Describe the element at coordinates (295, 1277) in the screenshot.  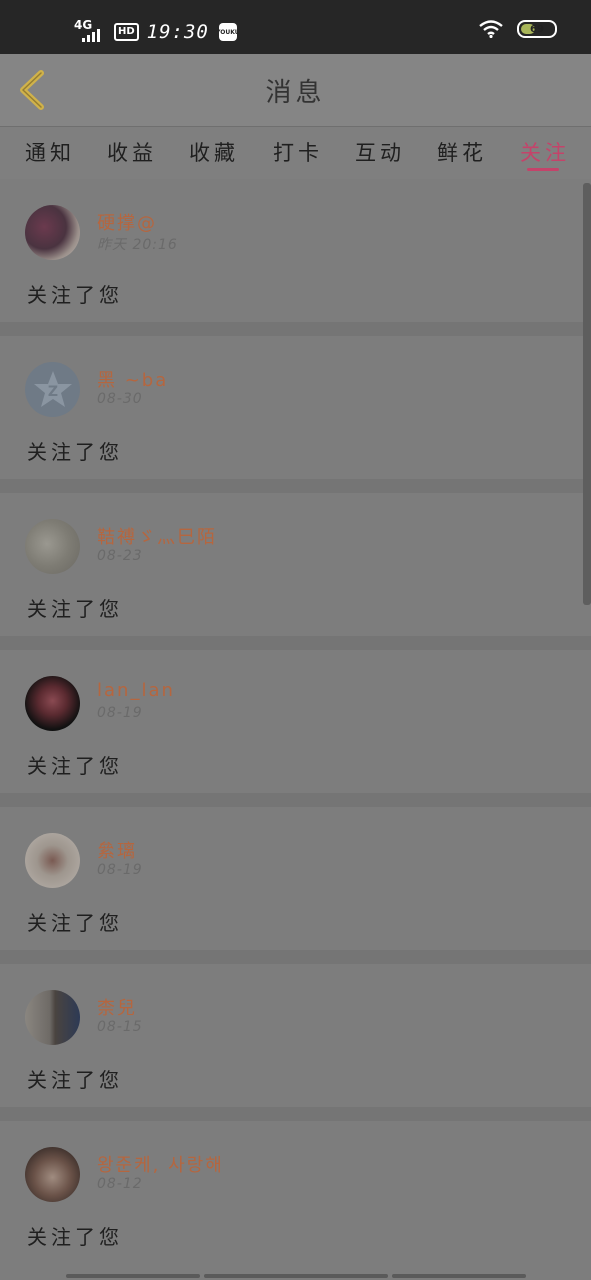
I see `bottom-edge` at that location.